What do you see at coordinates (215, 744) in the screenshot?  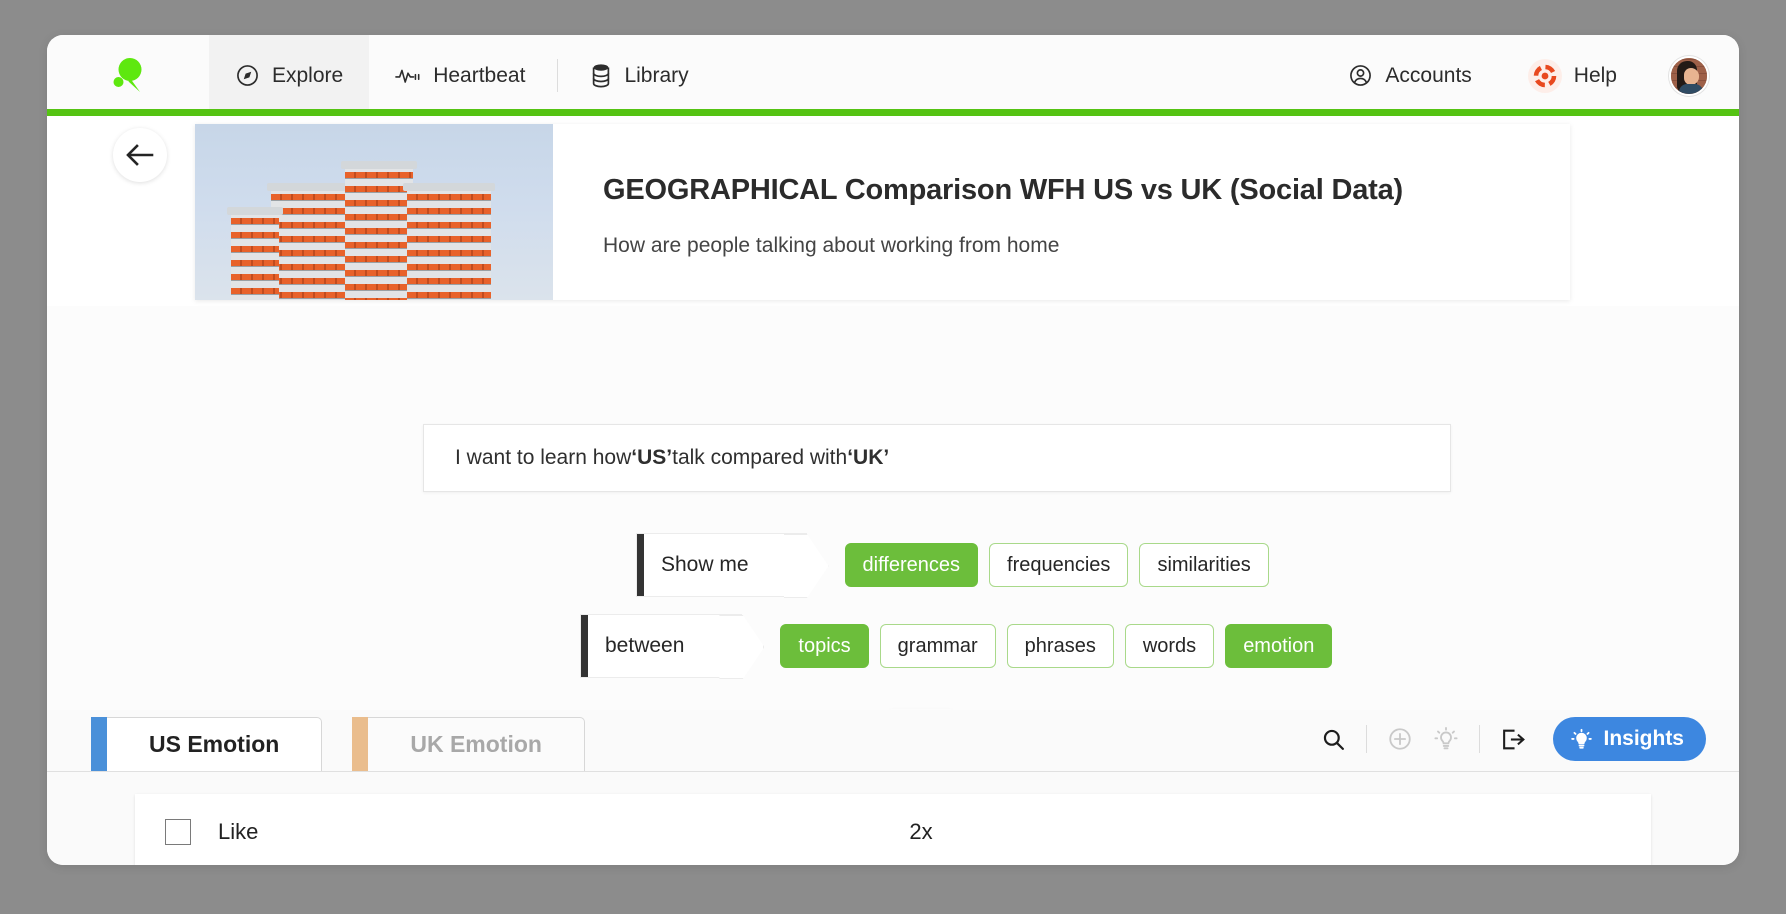 I see `tab-us-emotion-label: US Emotion` at bounding box center [215, 744].